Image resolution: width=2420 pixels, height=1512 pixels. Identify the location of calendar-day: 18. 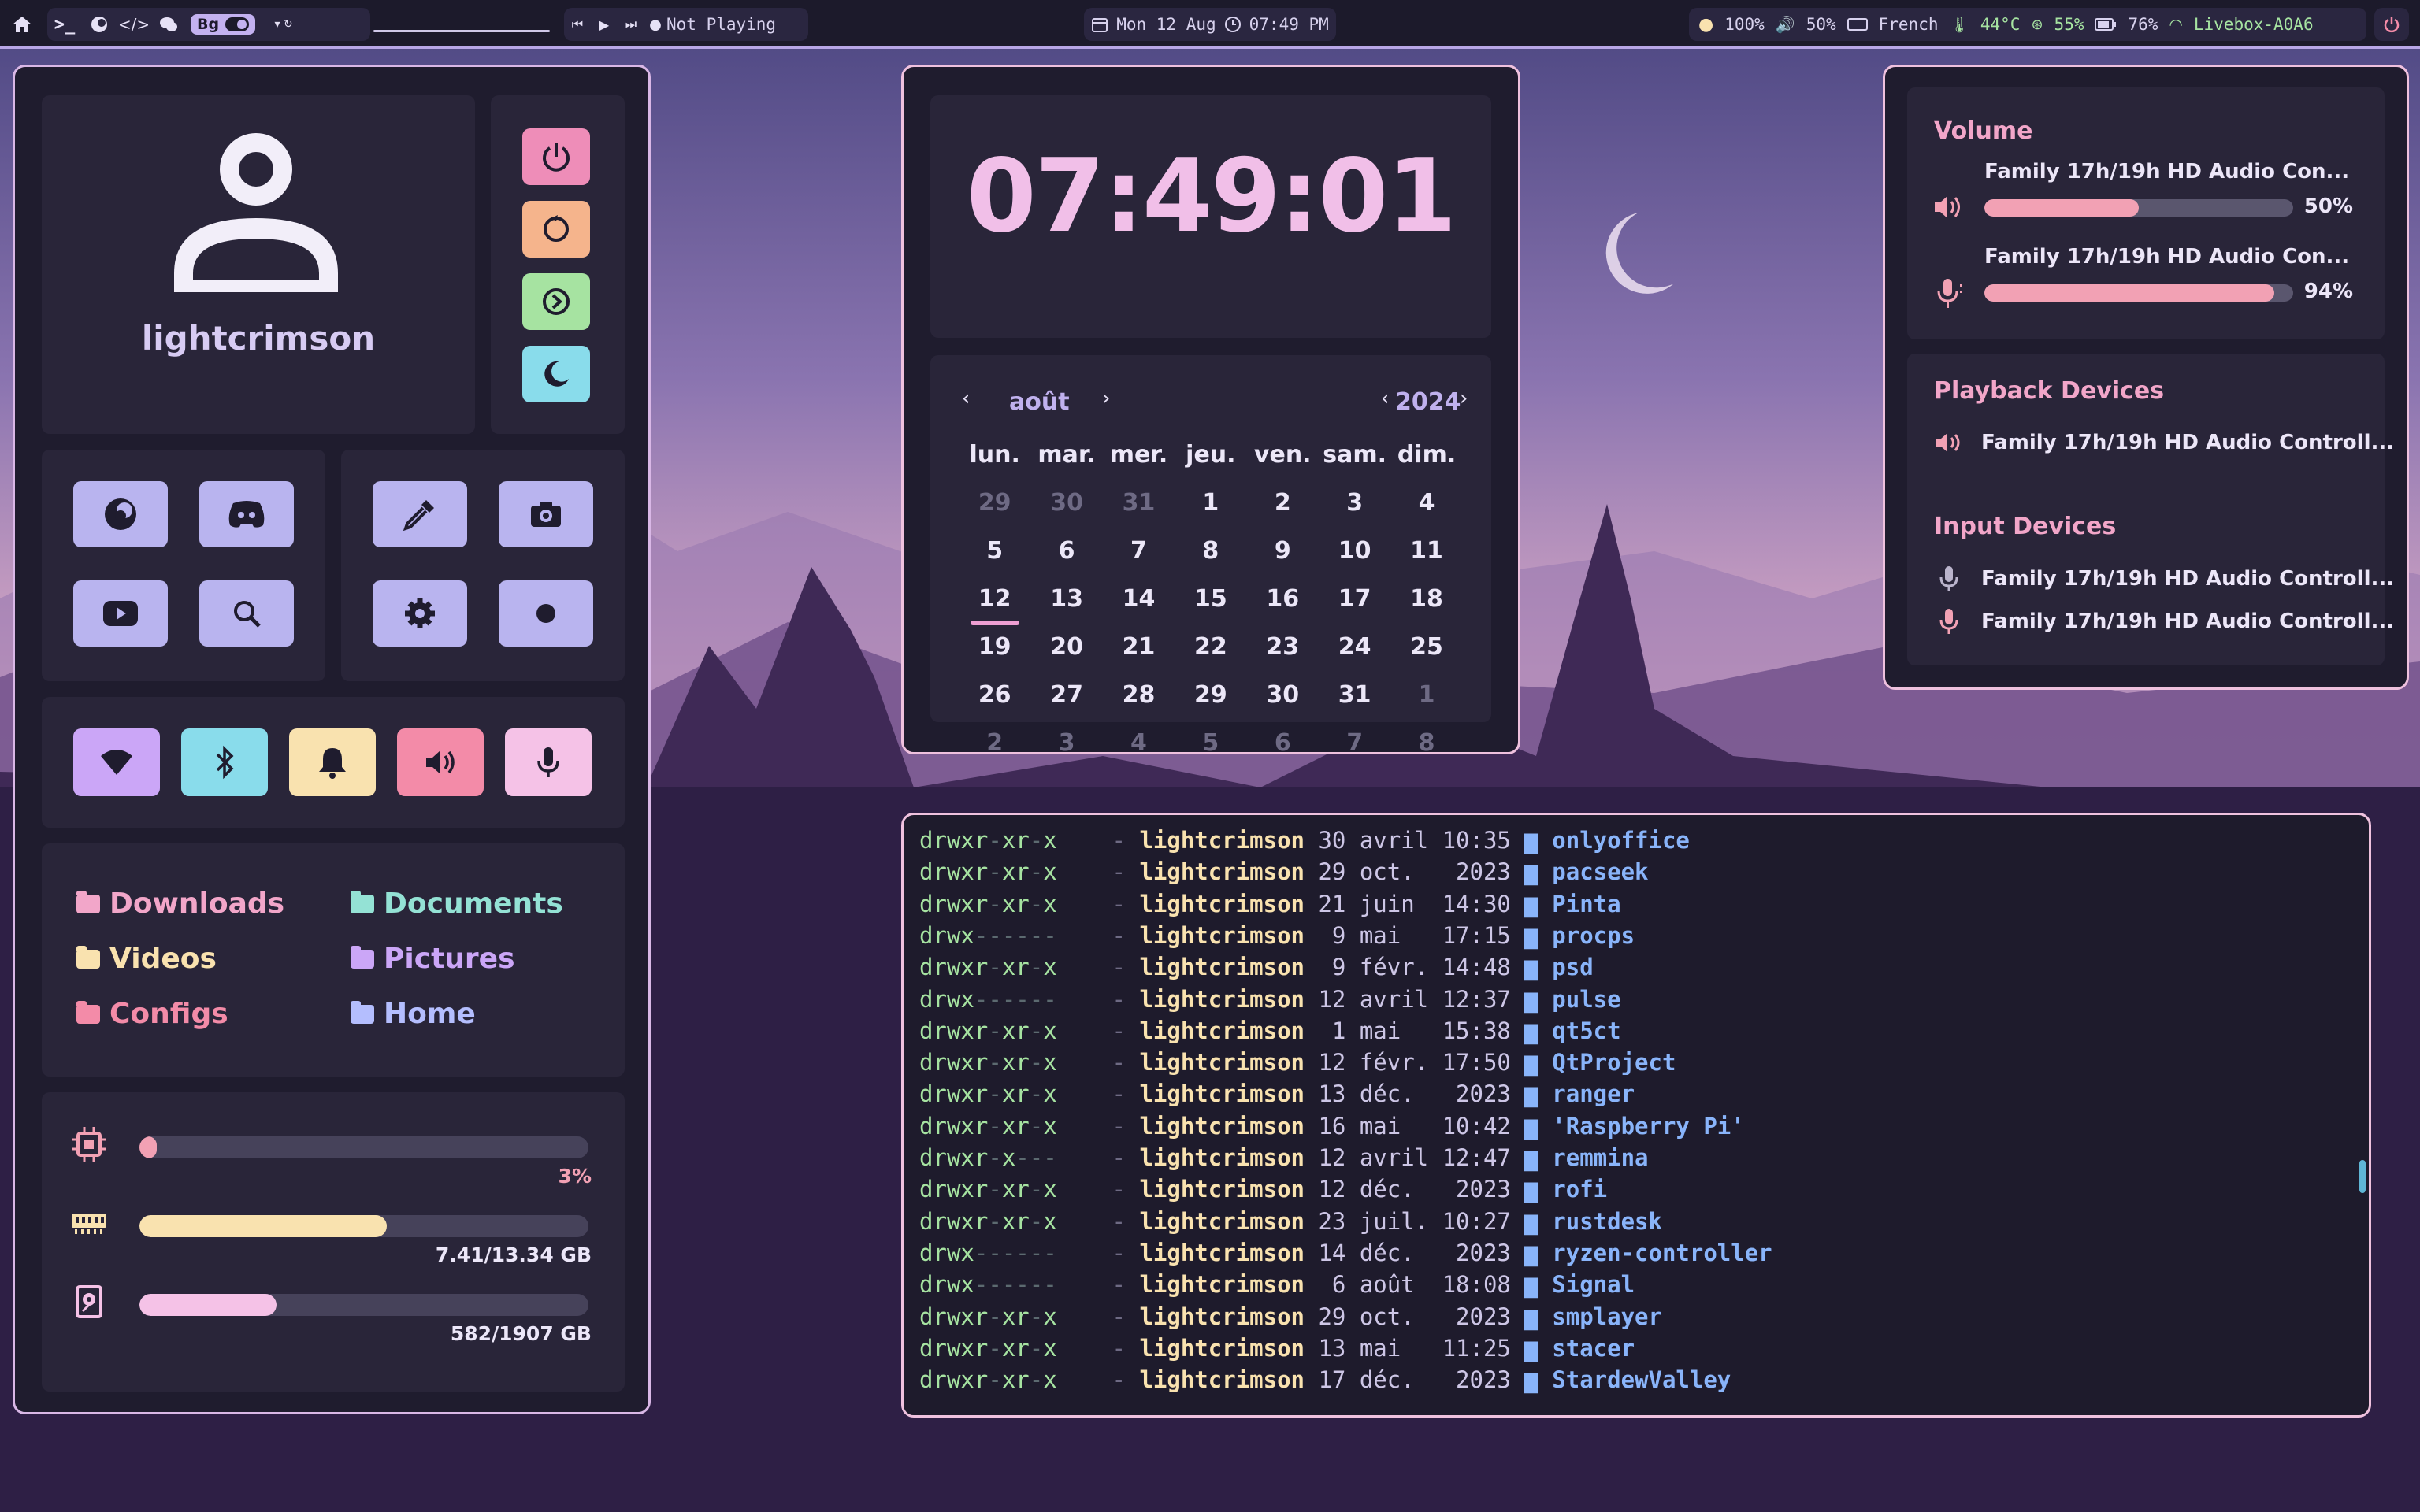
(1426, 599).